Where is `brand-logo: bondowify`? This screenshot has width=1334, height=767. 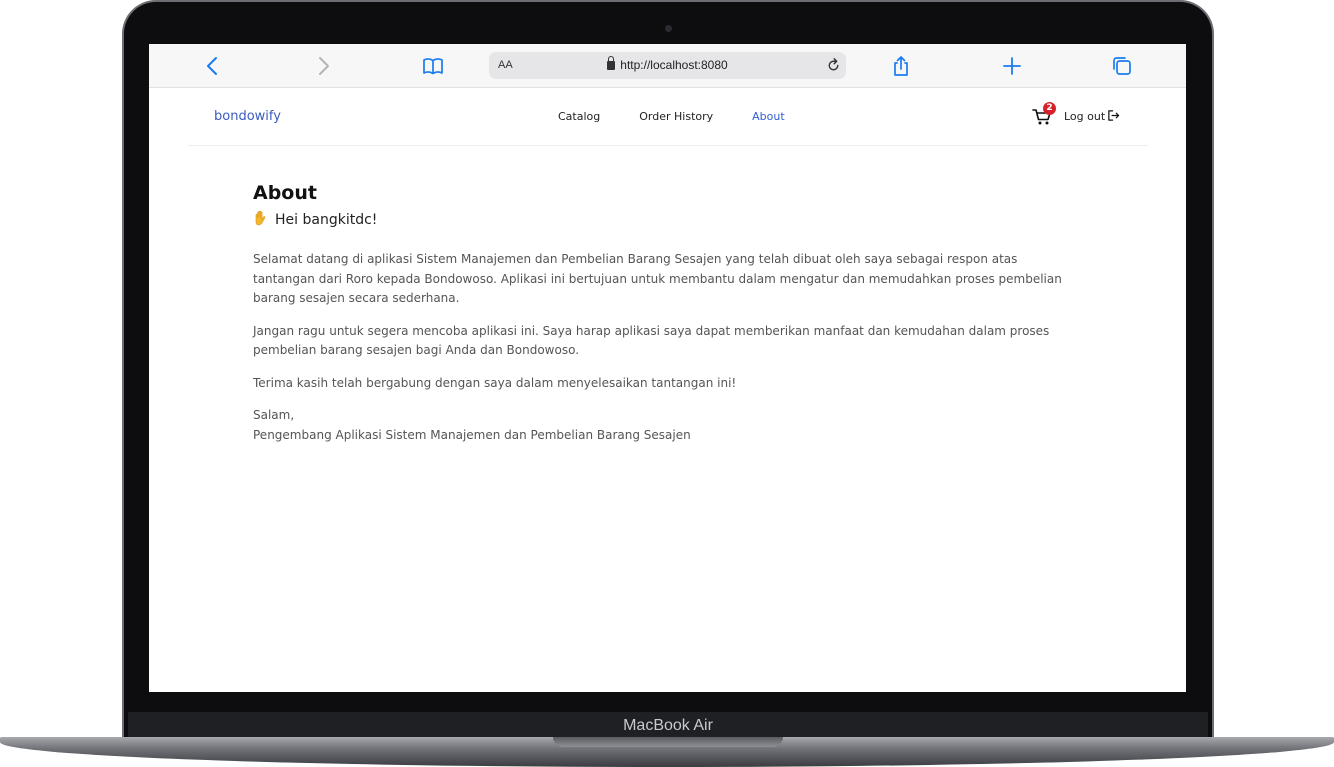
brand-logo: bondowify is located at coordinates (247, 117).